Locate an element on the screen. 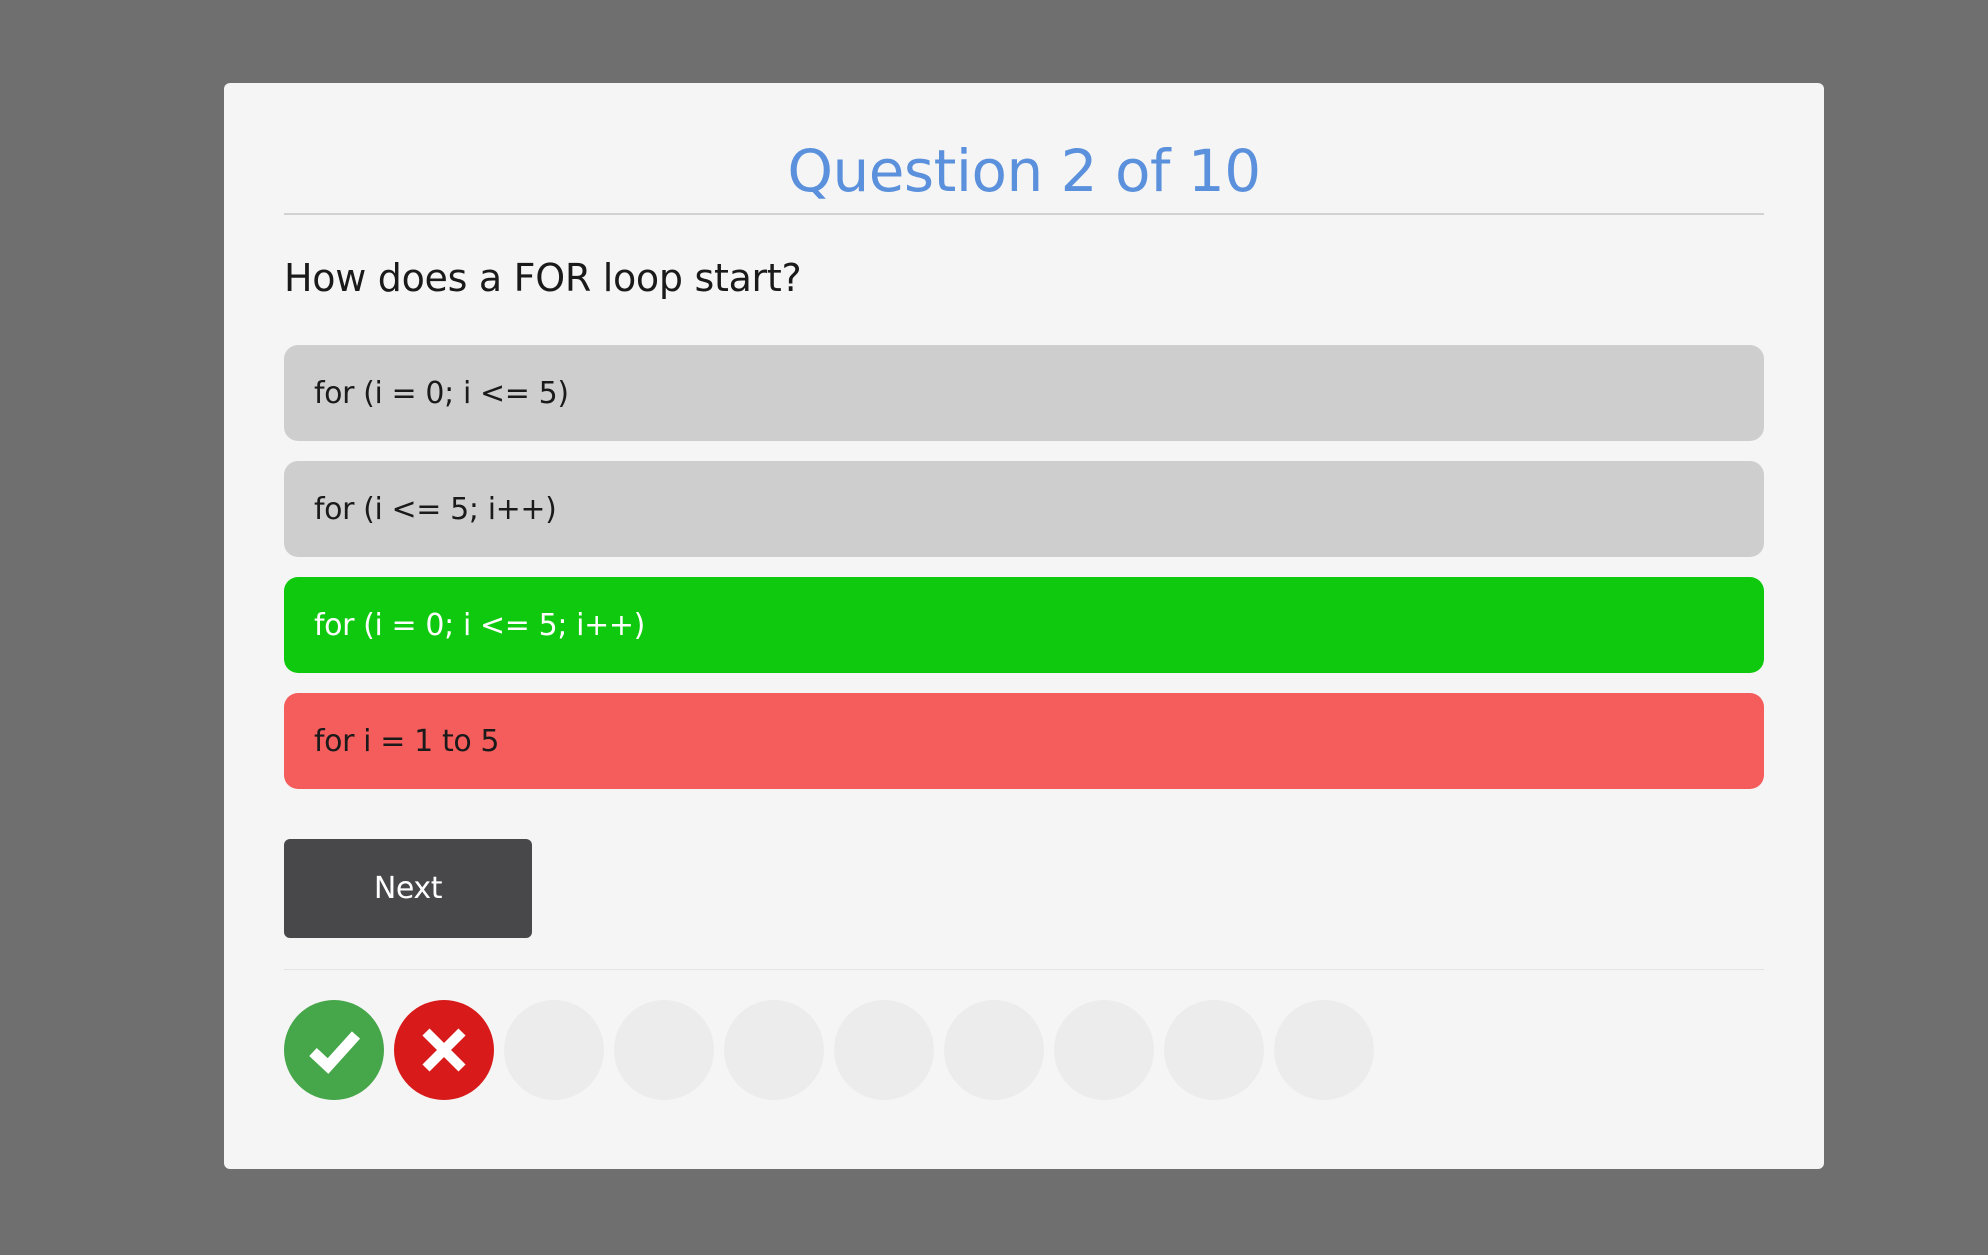 This screenshot has height=1255, width=1988. progress-divider is located at coordinates (1024, 969).